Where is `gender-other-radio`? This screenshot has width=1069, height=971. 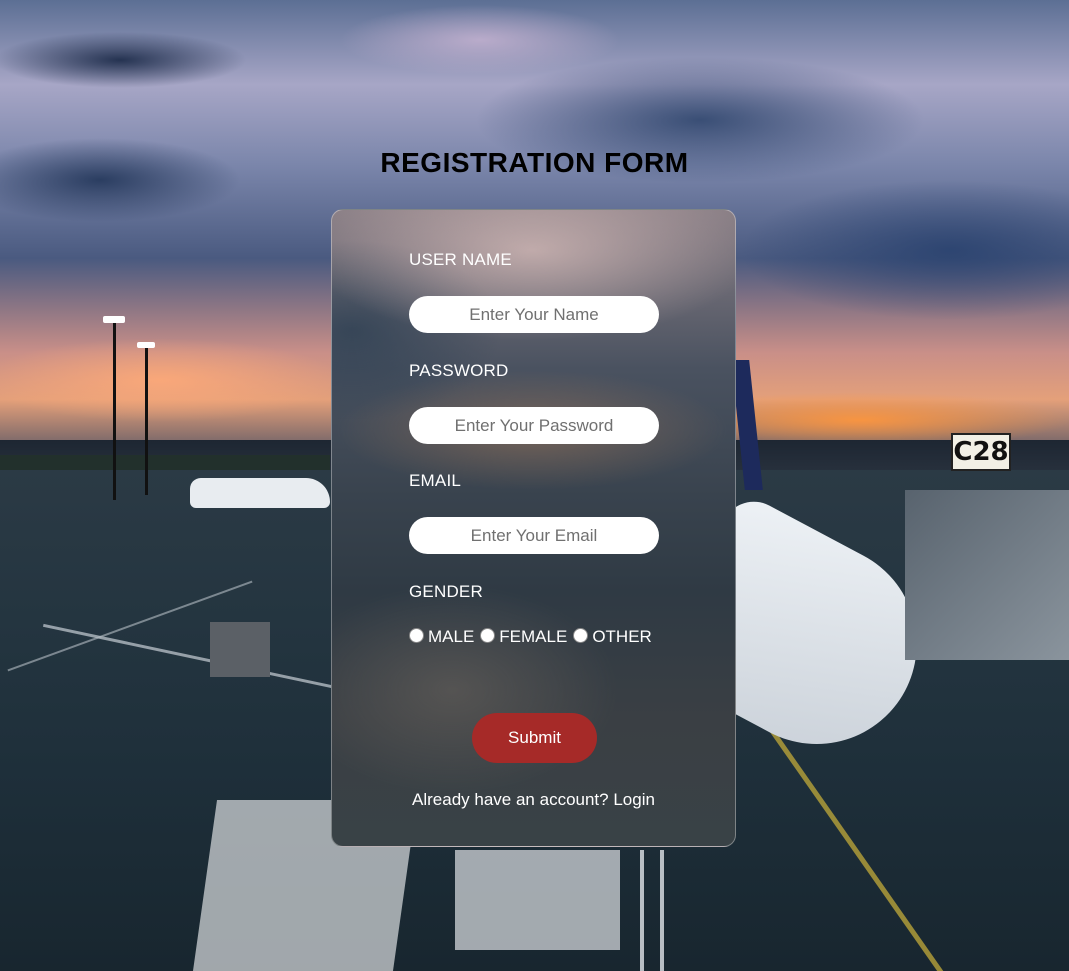 gender-other-radio is located at coordinates (581, 635).